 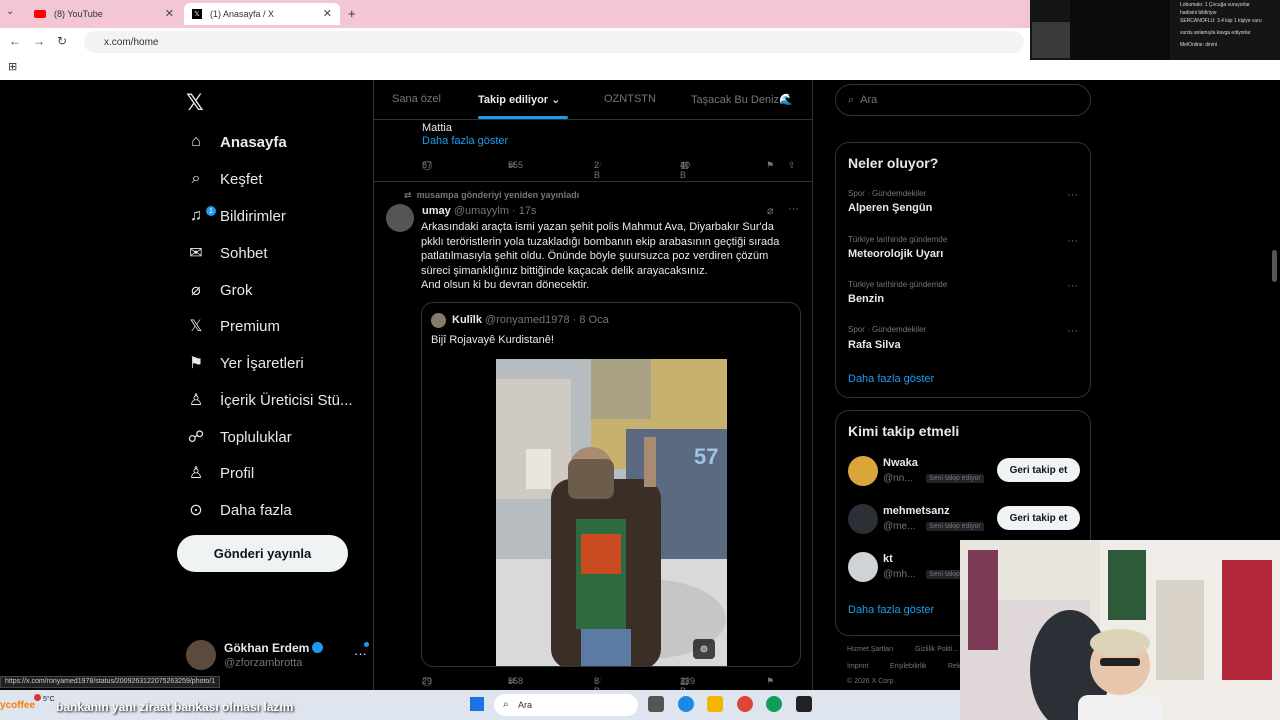 What do you see at coordinates (15, 41) in the screenshot?
I see `back-icon: ←` at bounding box center [15, 41].